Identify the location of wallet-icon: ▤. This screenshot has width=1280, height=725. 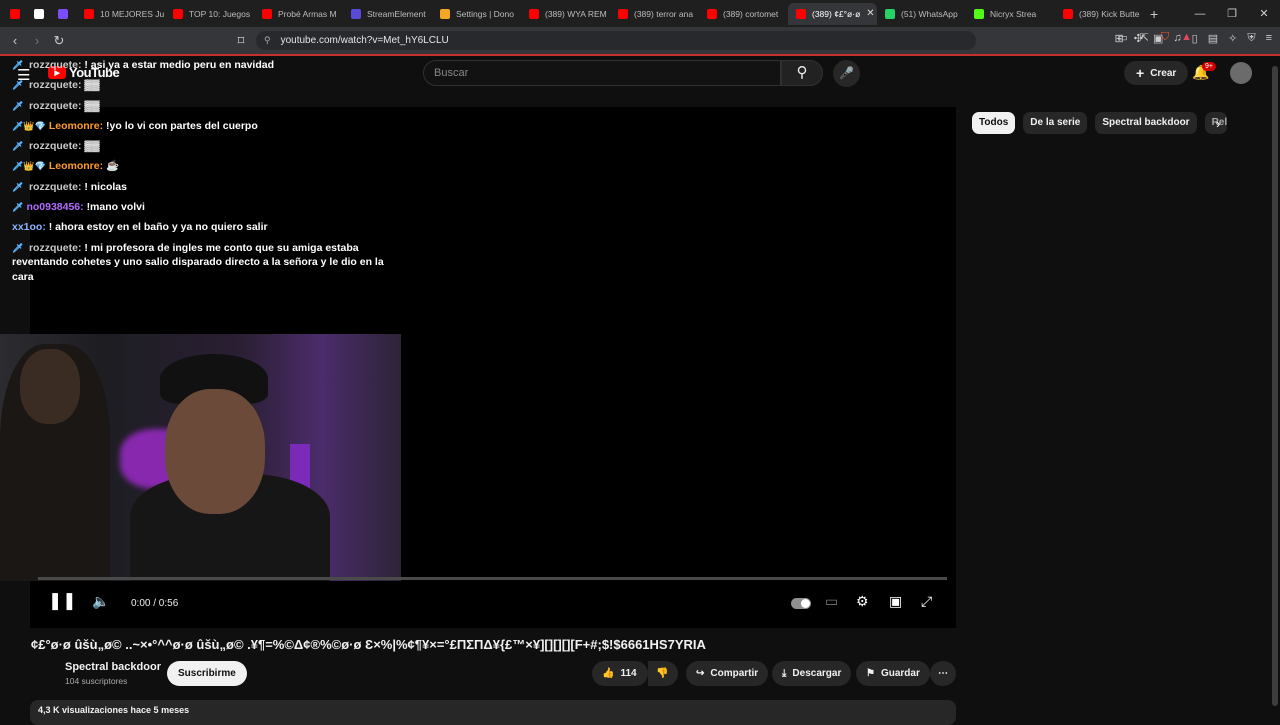
(1213, 38).